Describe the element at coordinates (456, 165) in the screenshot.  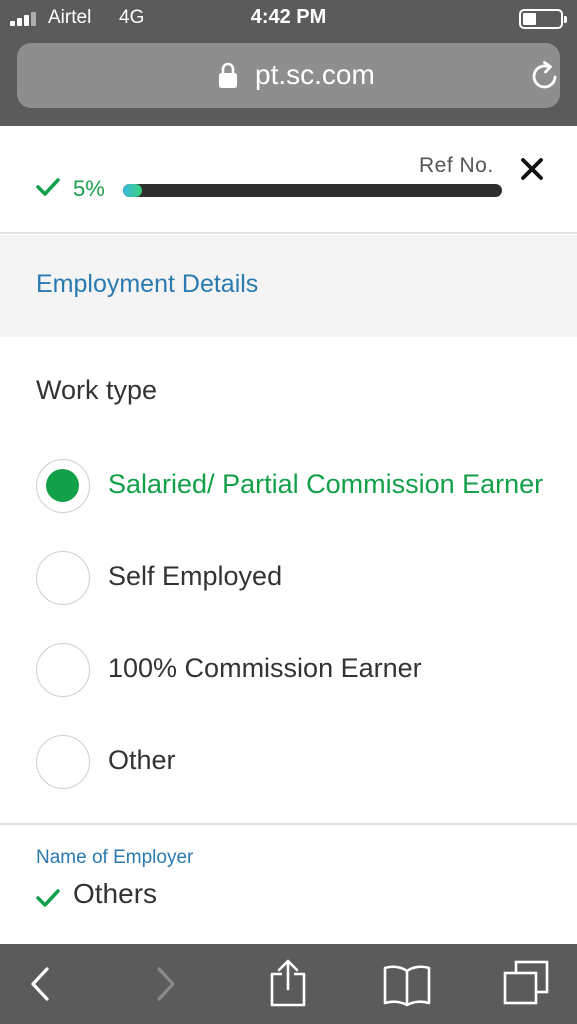
I see `ref-number-label: Ref No.` at that location.